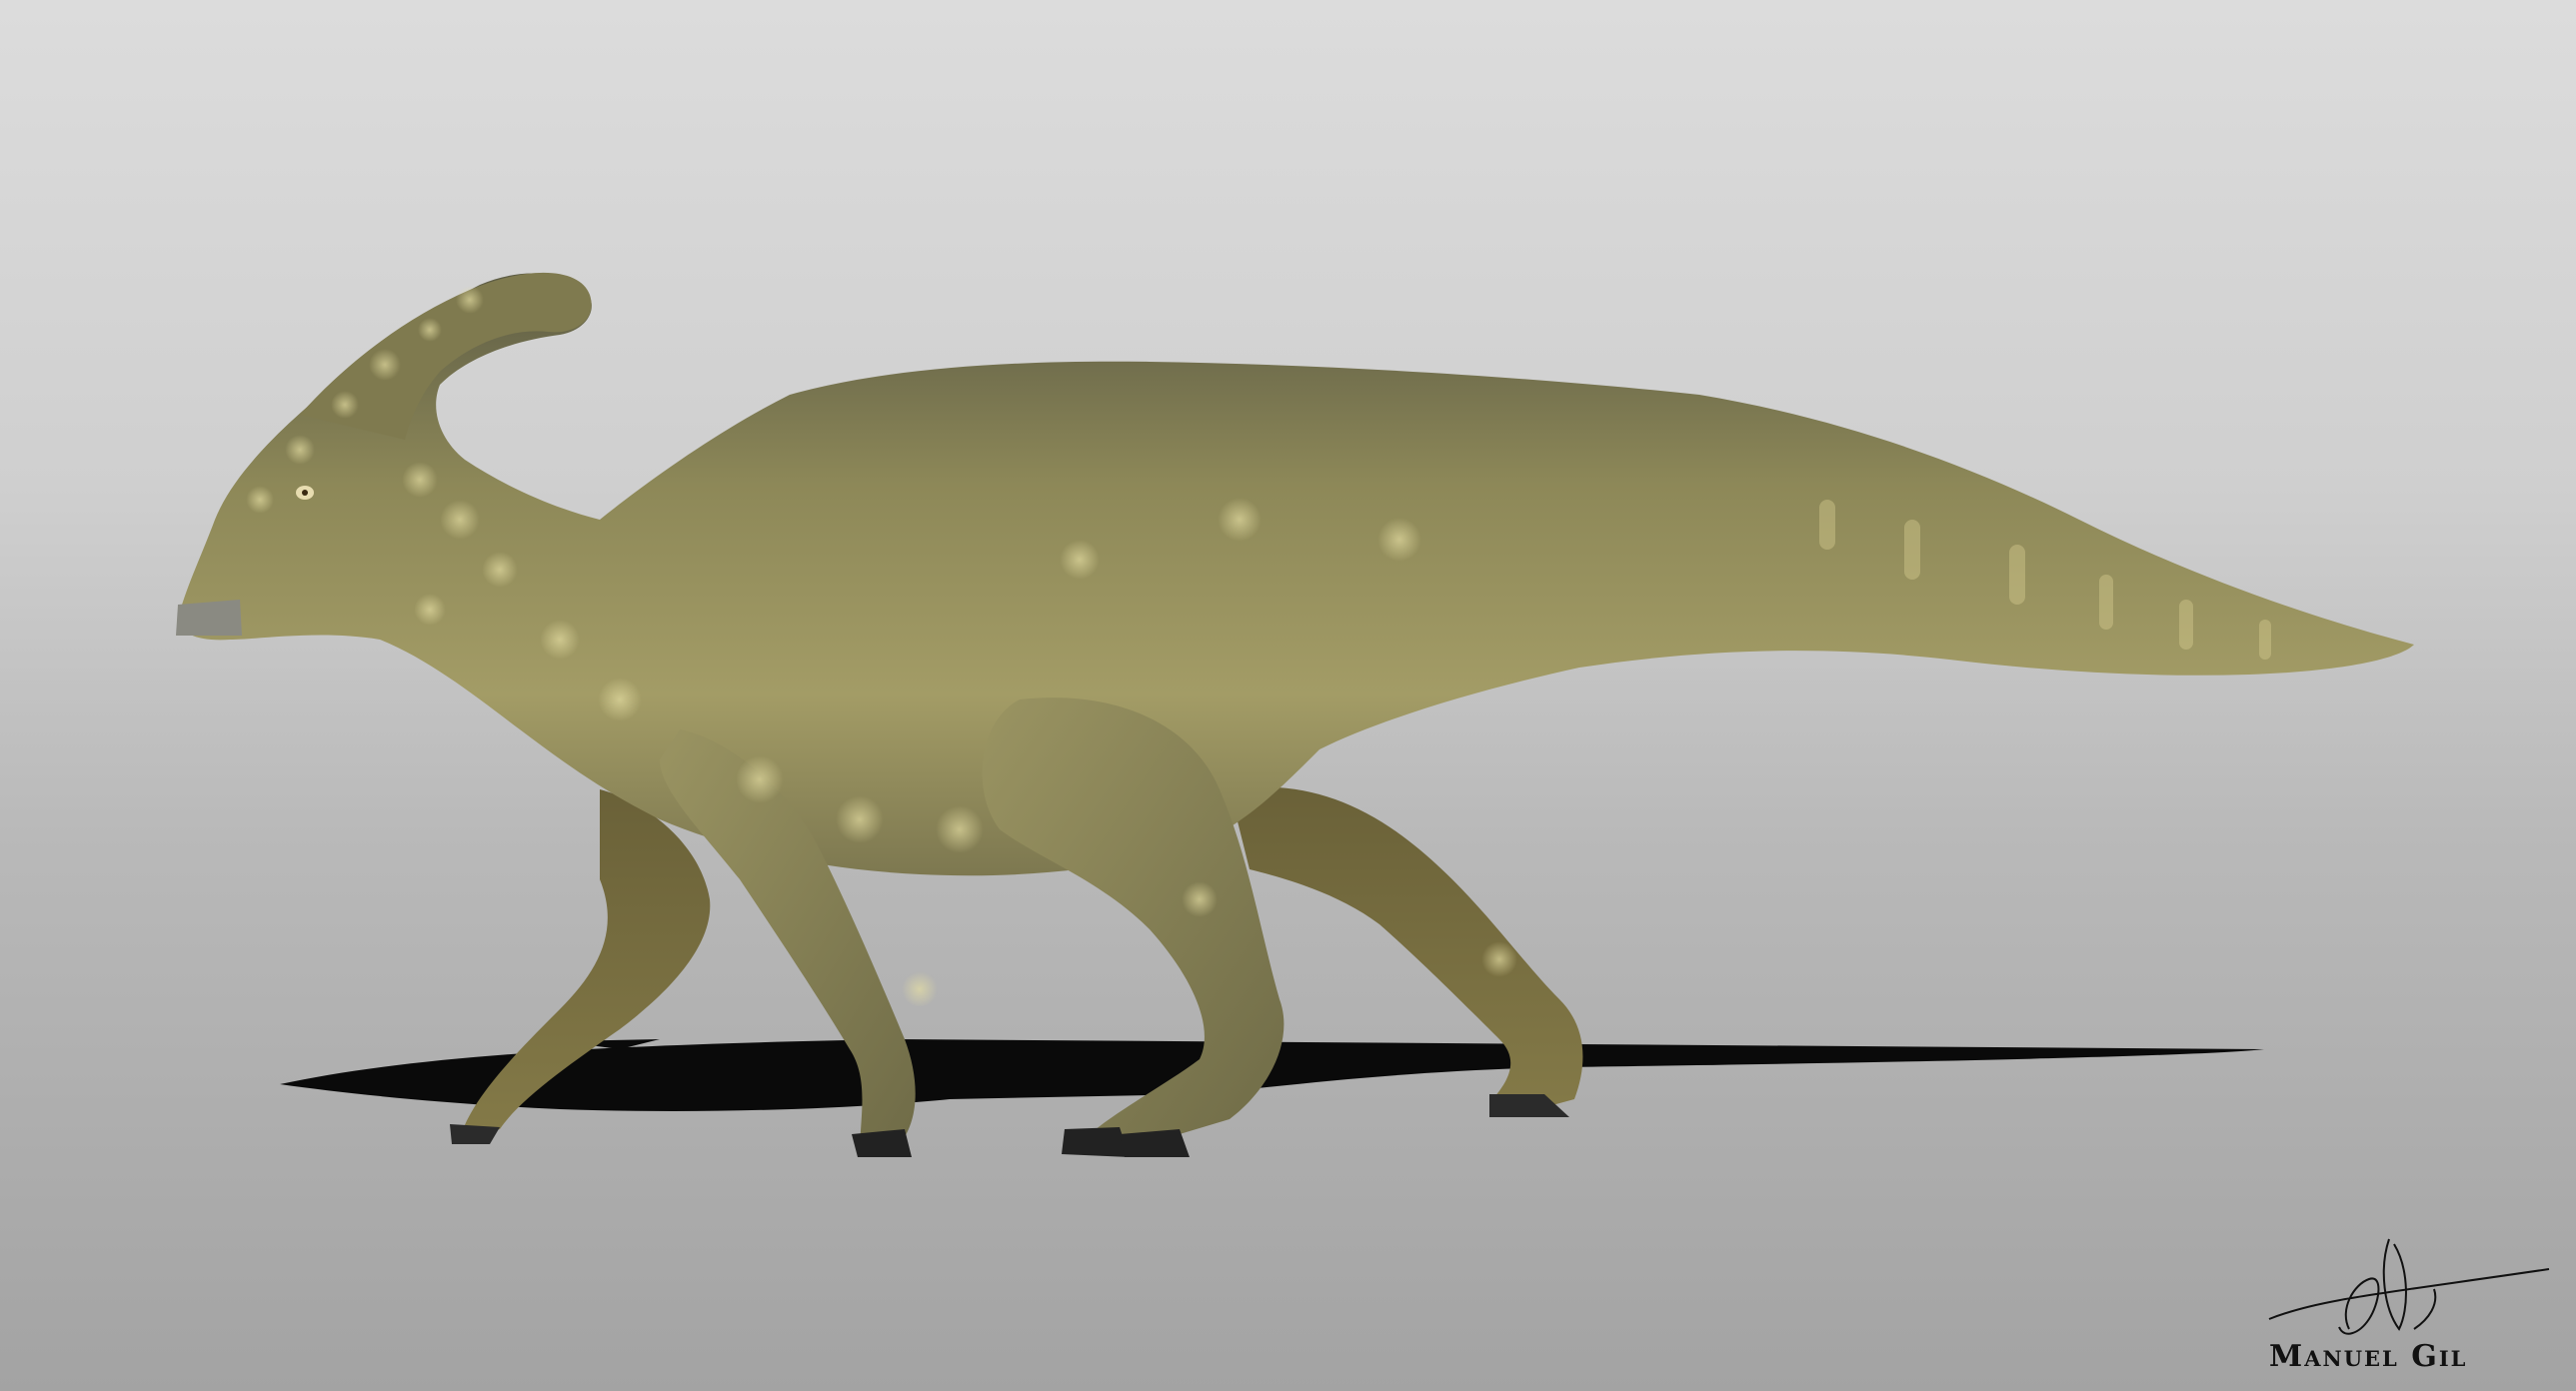 The image size is (2576, 1391). I want to click on beak, so click(209, 618).